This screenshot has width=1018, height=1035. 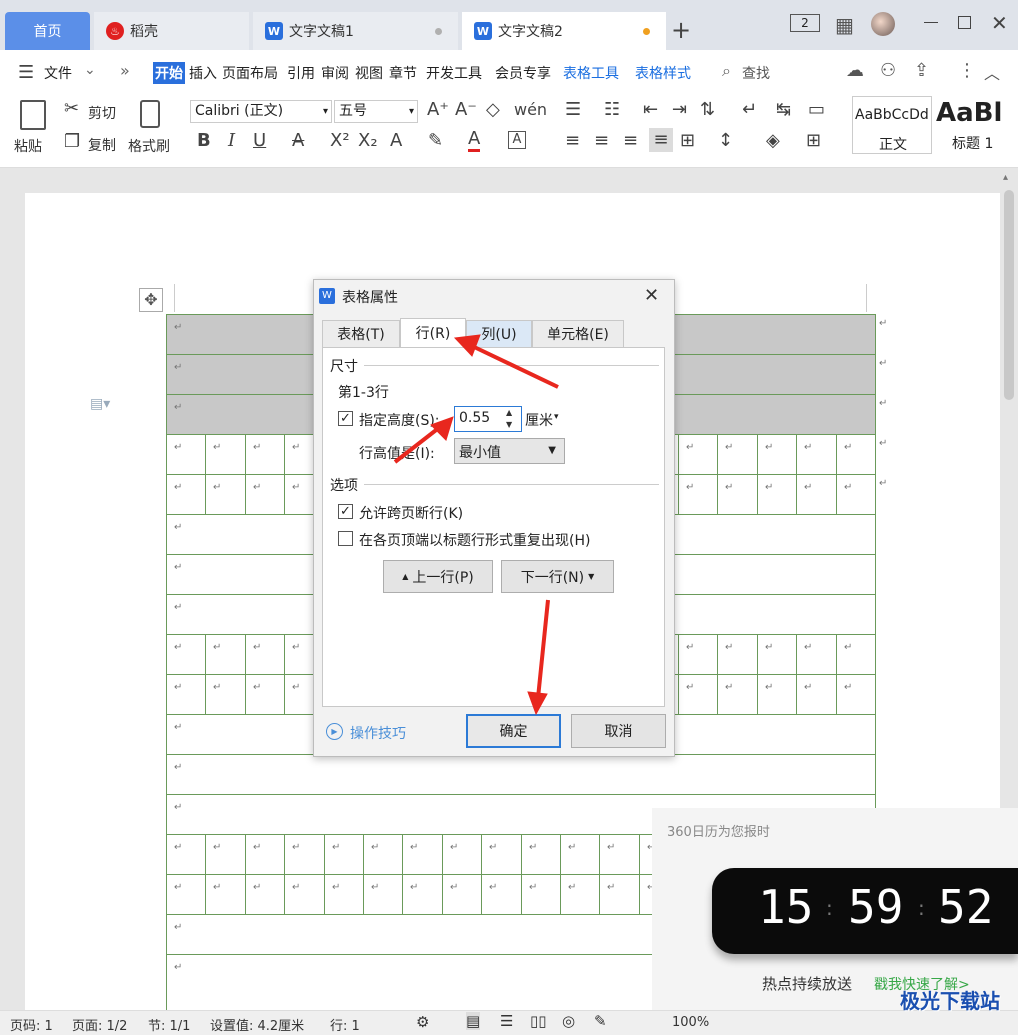 What do you see at coordinates (72, 142) in the screenshot?
I see `copy-icon: ❐` at bounding box center [72, 142].